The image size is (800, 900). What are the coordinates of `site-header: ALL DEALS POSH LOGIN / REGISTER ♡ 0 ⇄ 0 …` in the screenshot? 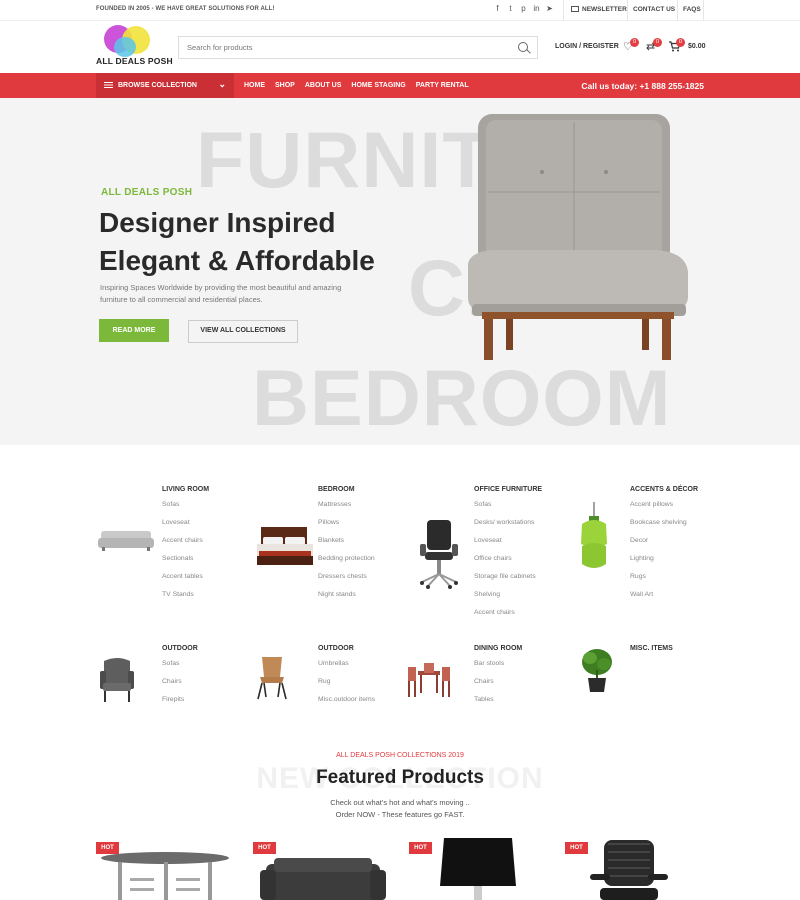 It's located at (400, 47).